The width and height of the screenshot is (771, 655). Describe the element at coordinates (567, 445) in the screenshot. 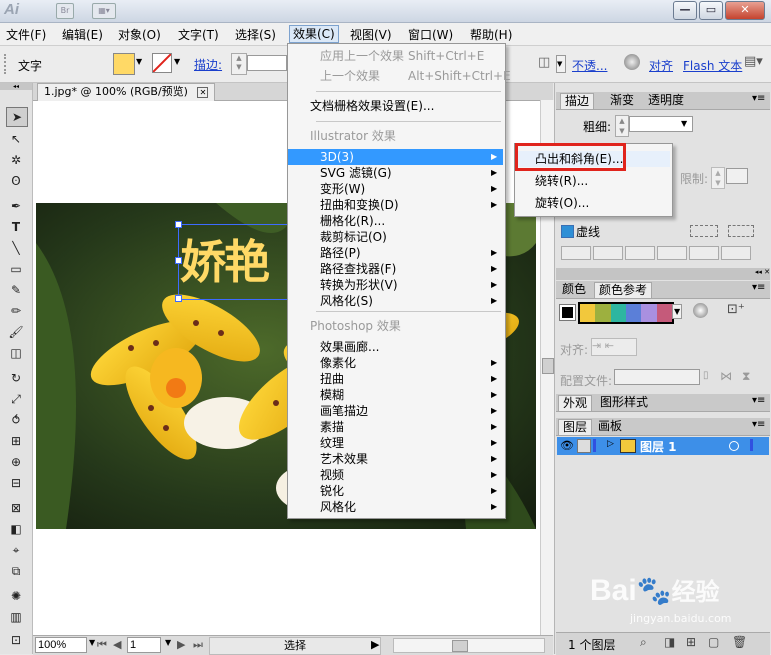

I see `visibility-eye-icon: 👁` at that location.